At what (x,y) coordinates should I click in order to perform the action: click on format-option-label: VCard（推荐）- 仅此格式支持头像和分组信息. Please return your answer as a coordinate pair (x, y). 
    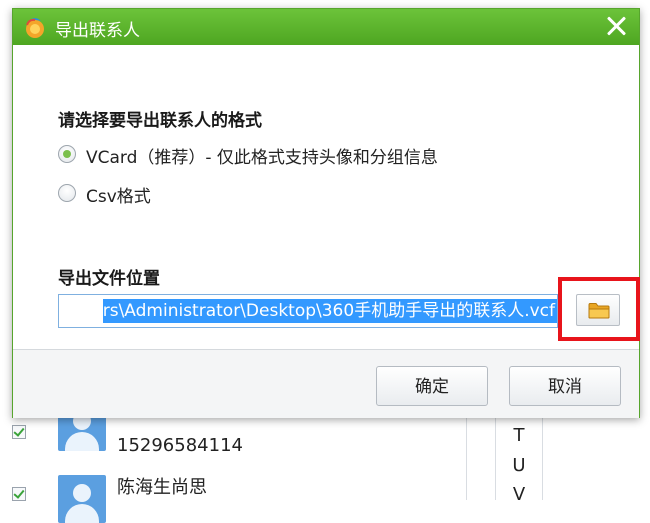
    Looking at the image, I should click on (262, 158).